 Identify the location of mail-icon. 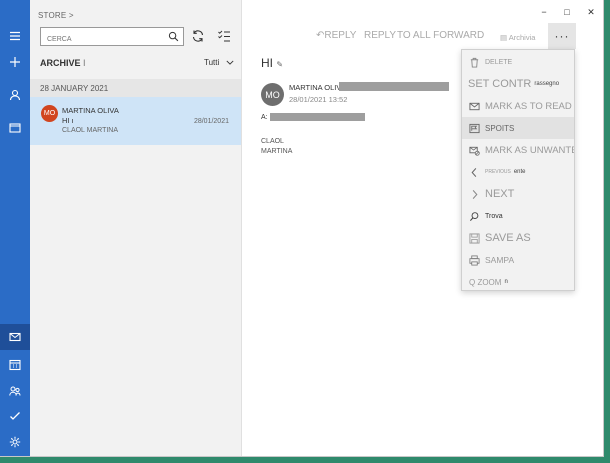
(15, 337).